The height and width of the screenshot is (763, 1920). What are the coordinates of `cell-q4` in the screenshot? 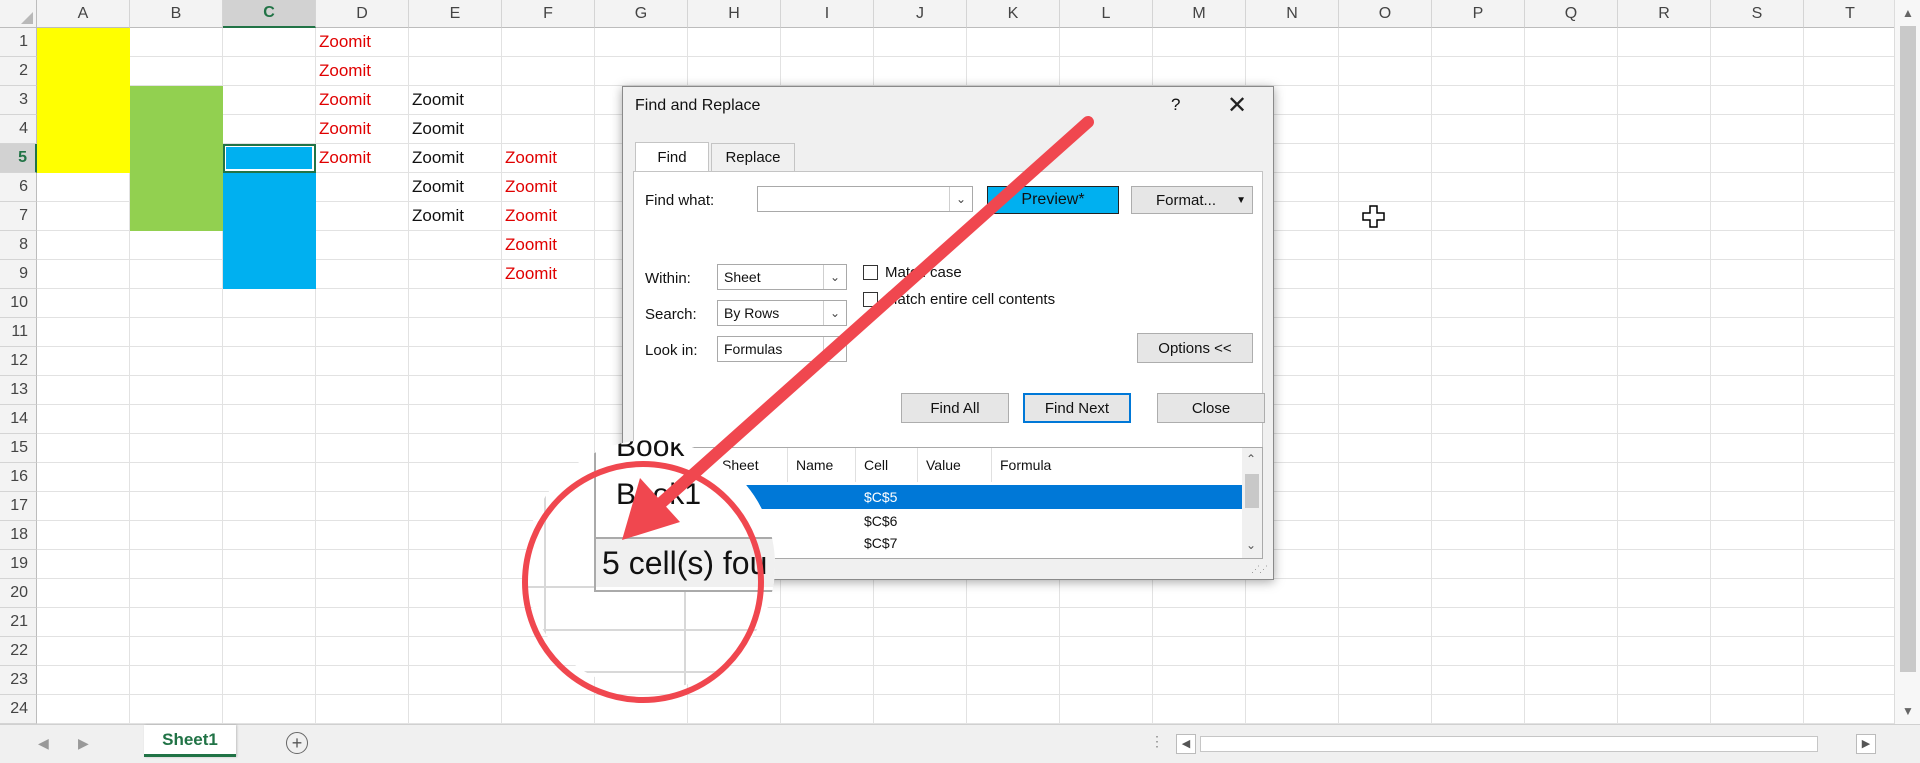 It's located at (1571, 129).